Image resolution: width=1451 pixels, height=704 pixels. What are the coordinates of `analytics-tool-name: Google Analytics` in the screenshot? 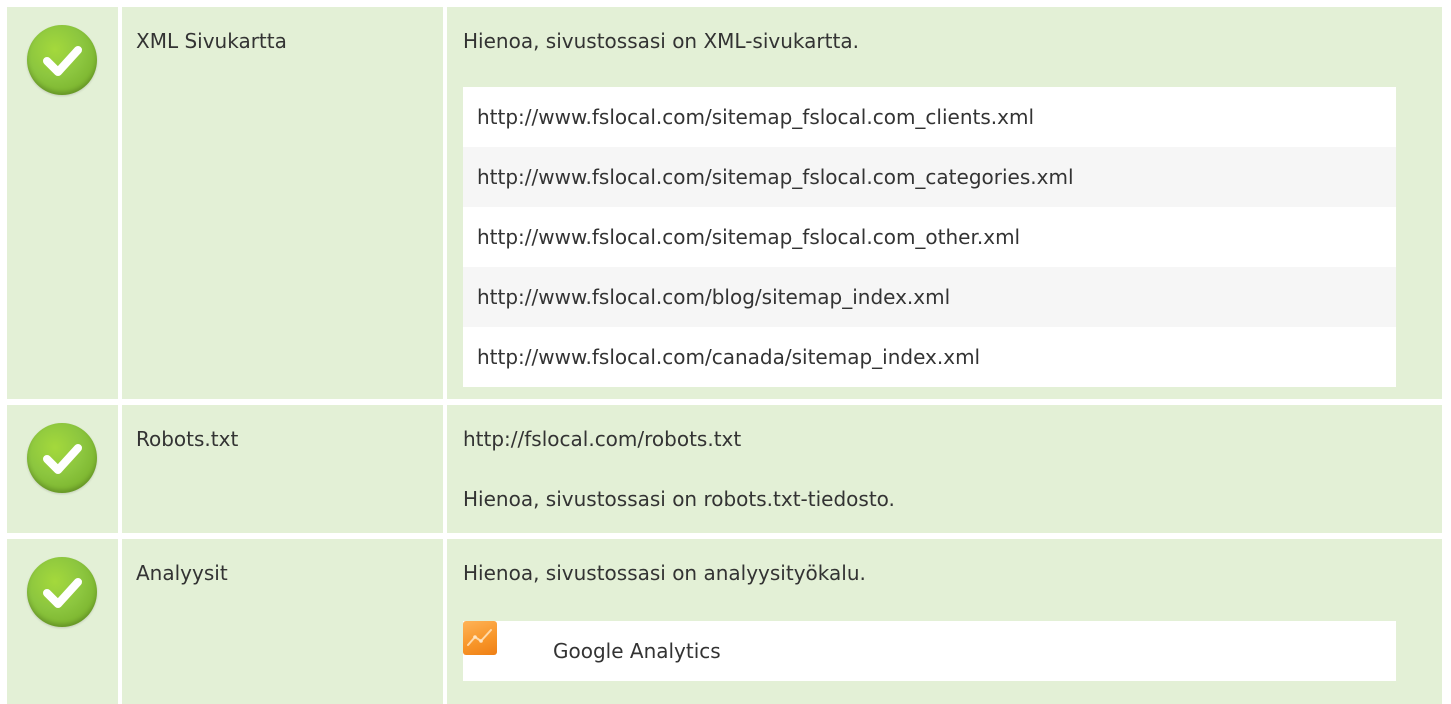 It's located at (637, 651).